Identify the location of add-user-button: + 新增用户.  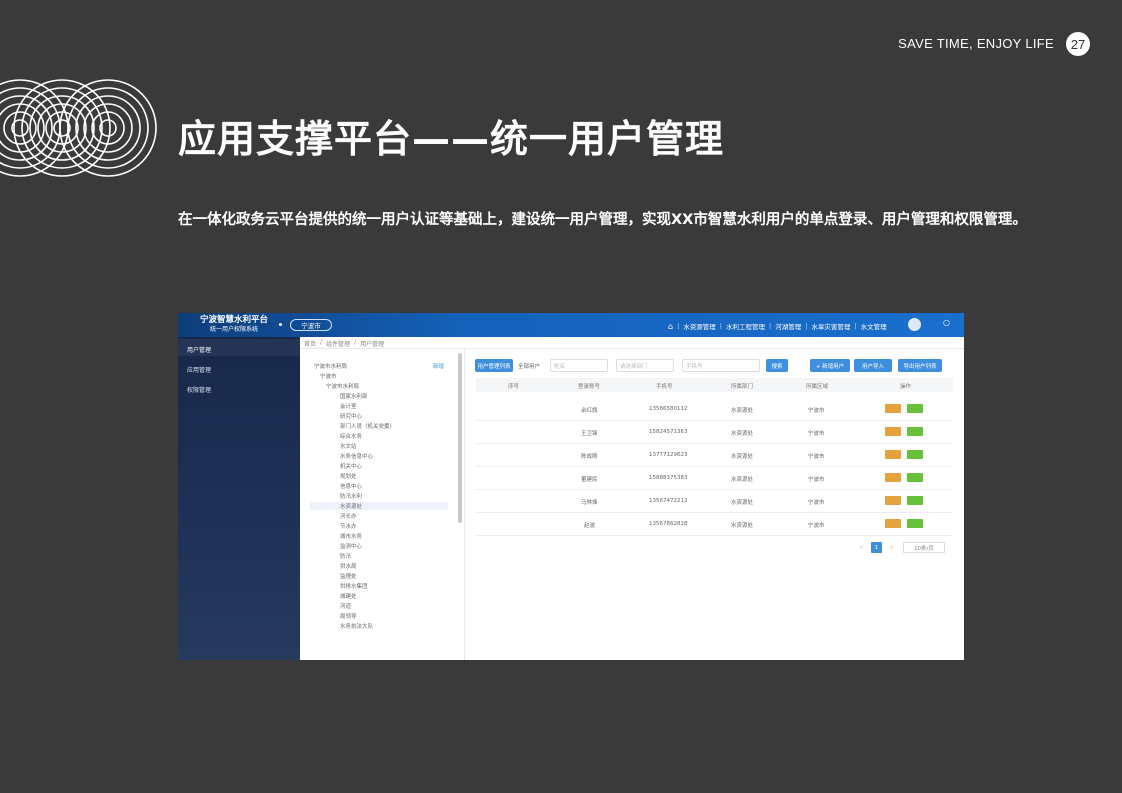
(830, 365).